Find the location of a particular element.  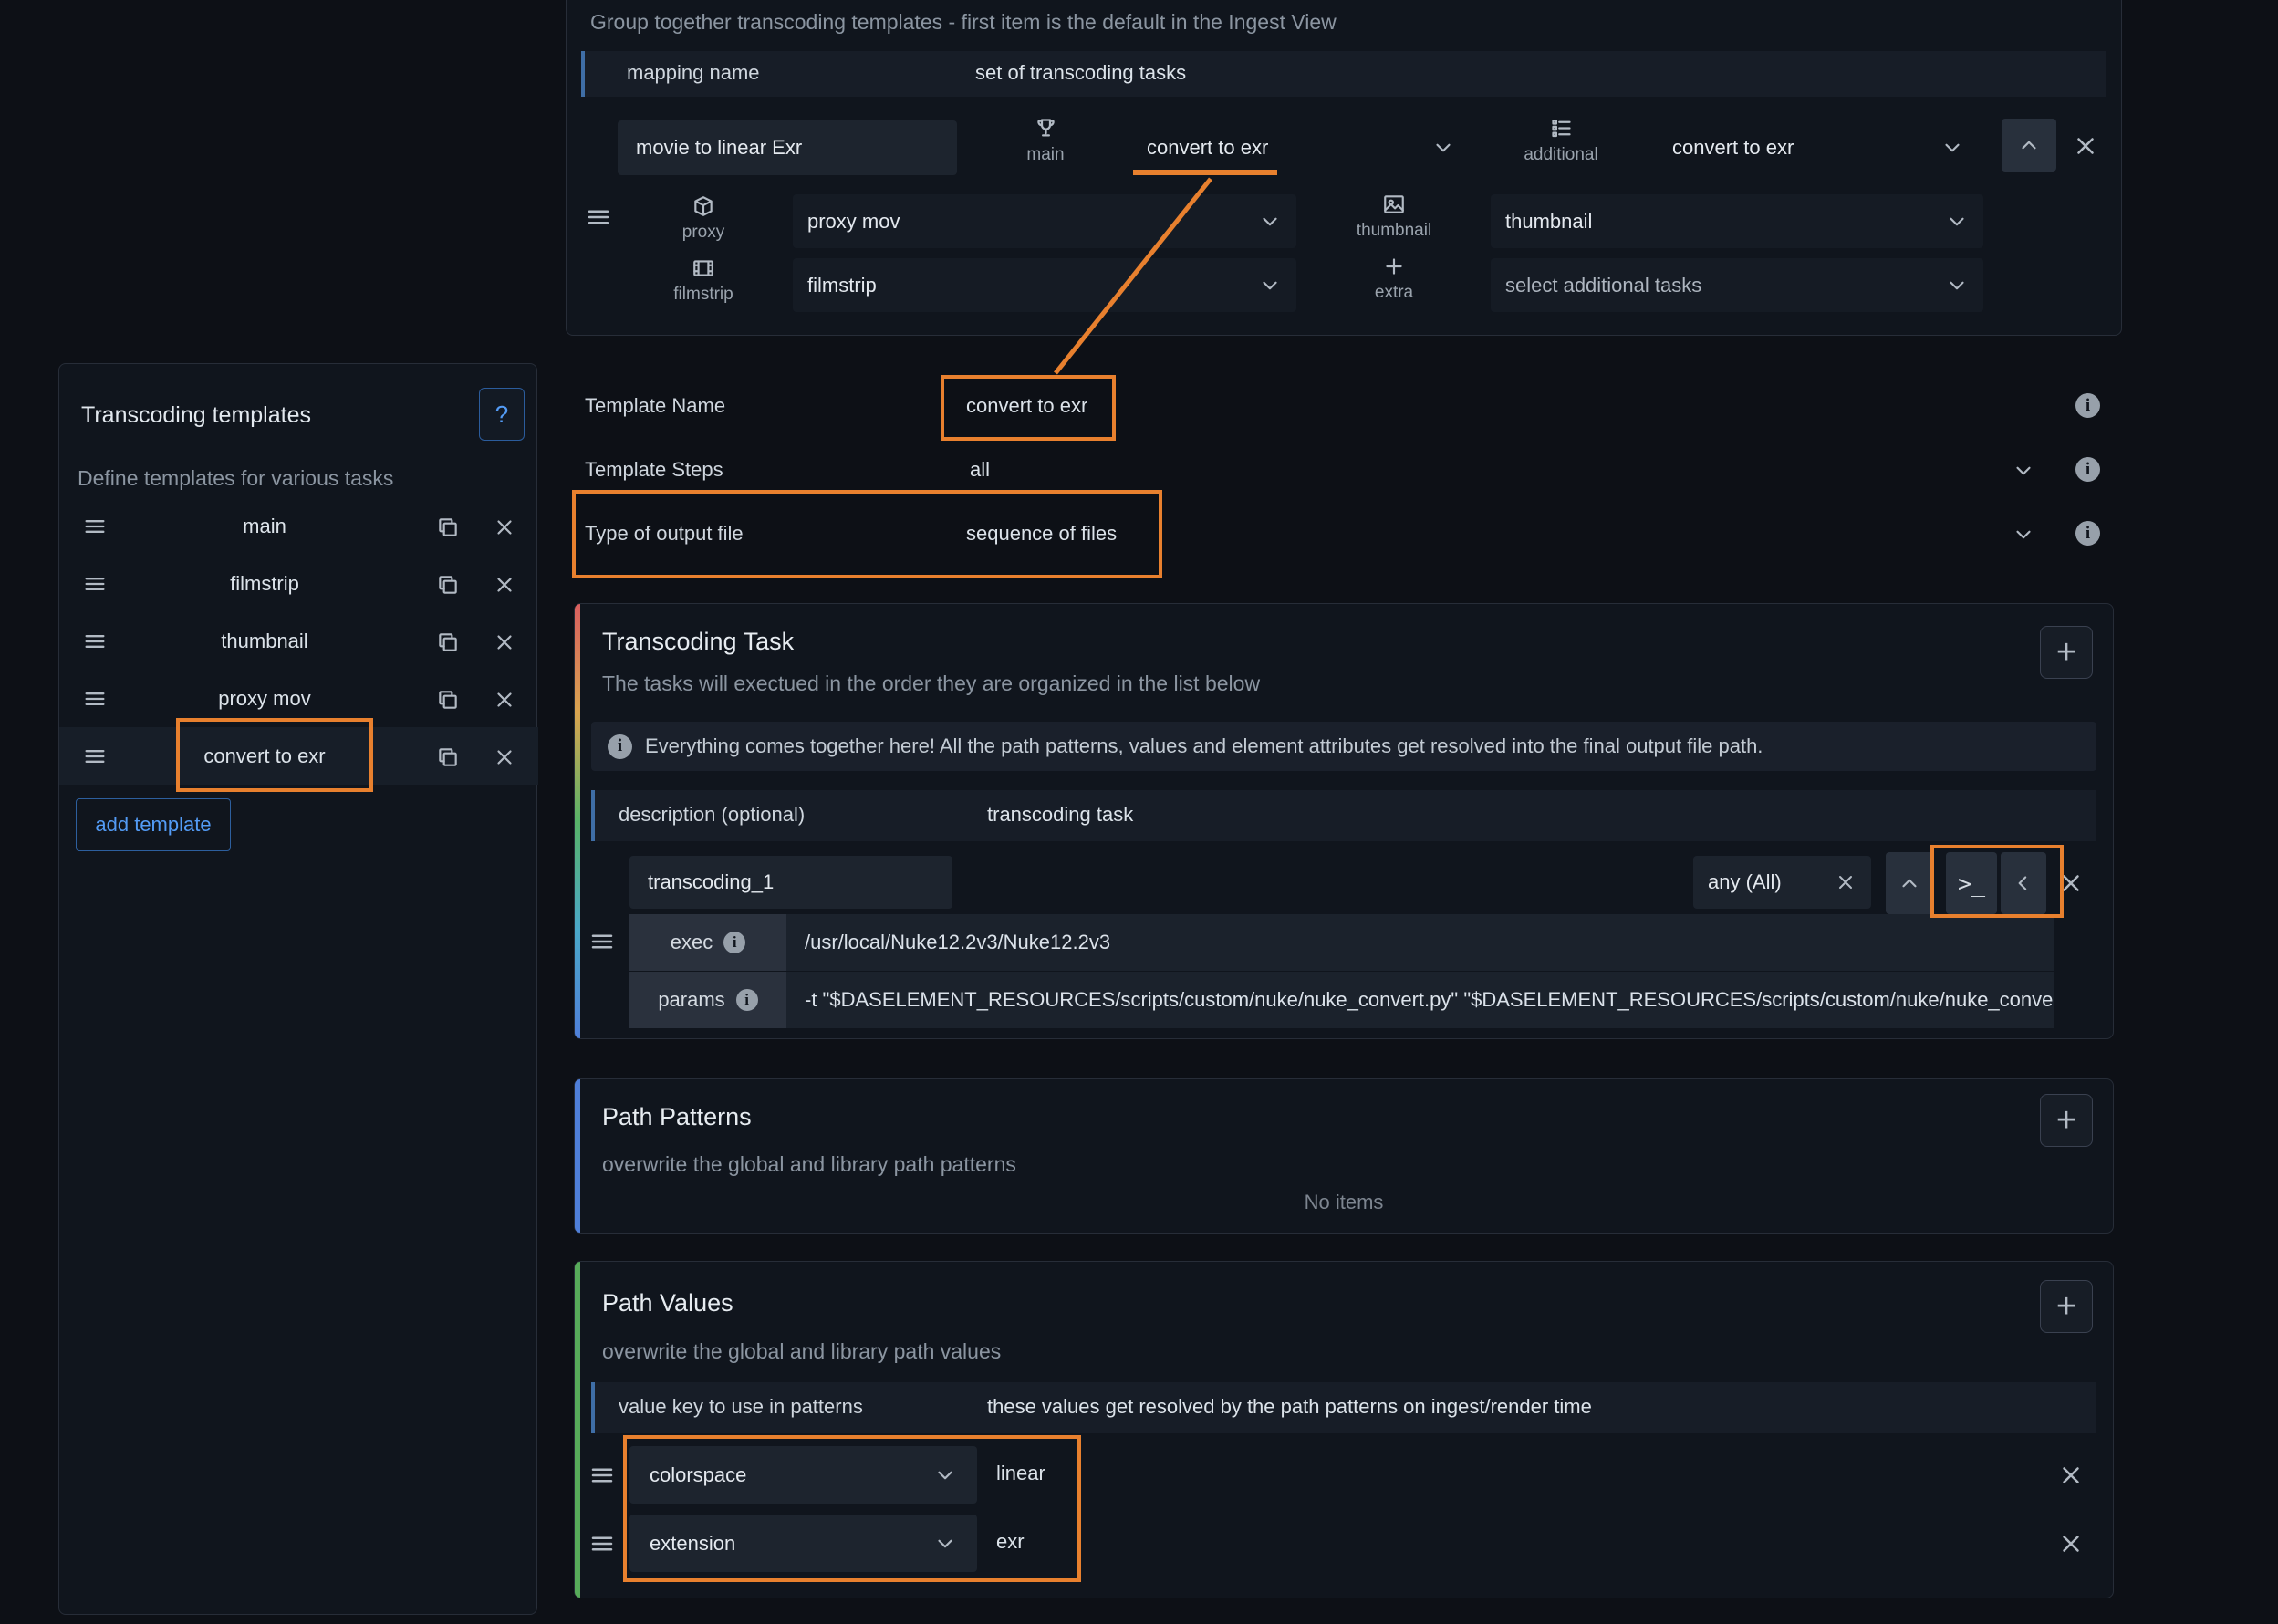

exec-value: /usr/local/Nuke12.2v3/Nuke12.2v3 is located at coordinates (1420, 942).